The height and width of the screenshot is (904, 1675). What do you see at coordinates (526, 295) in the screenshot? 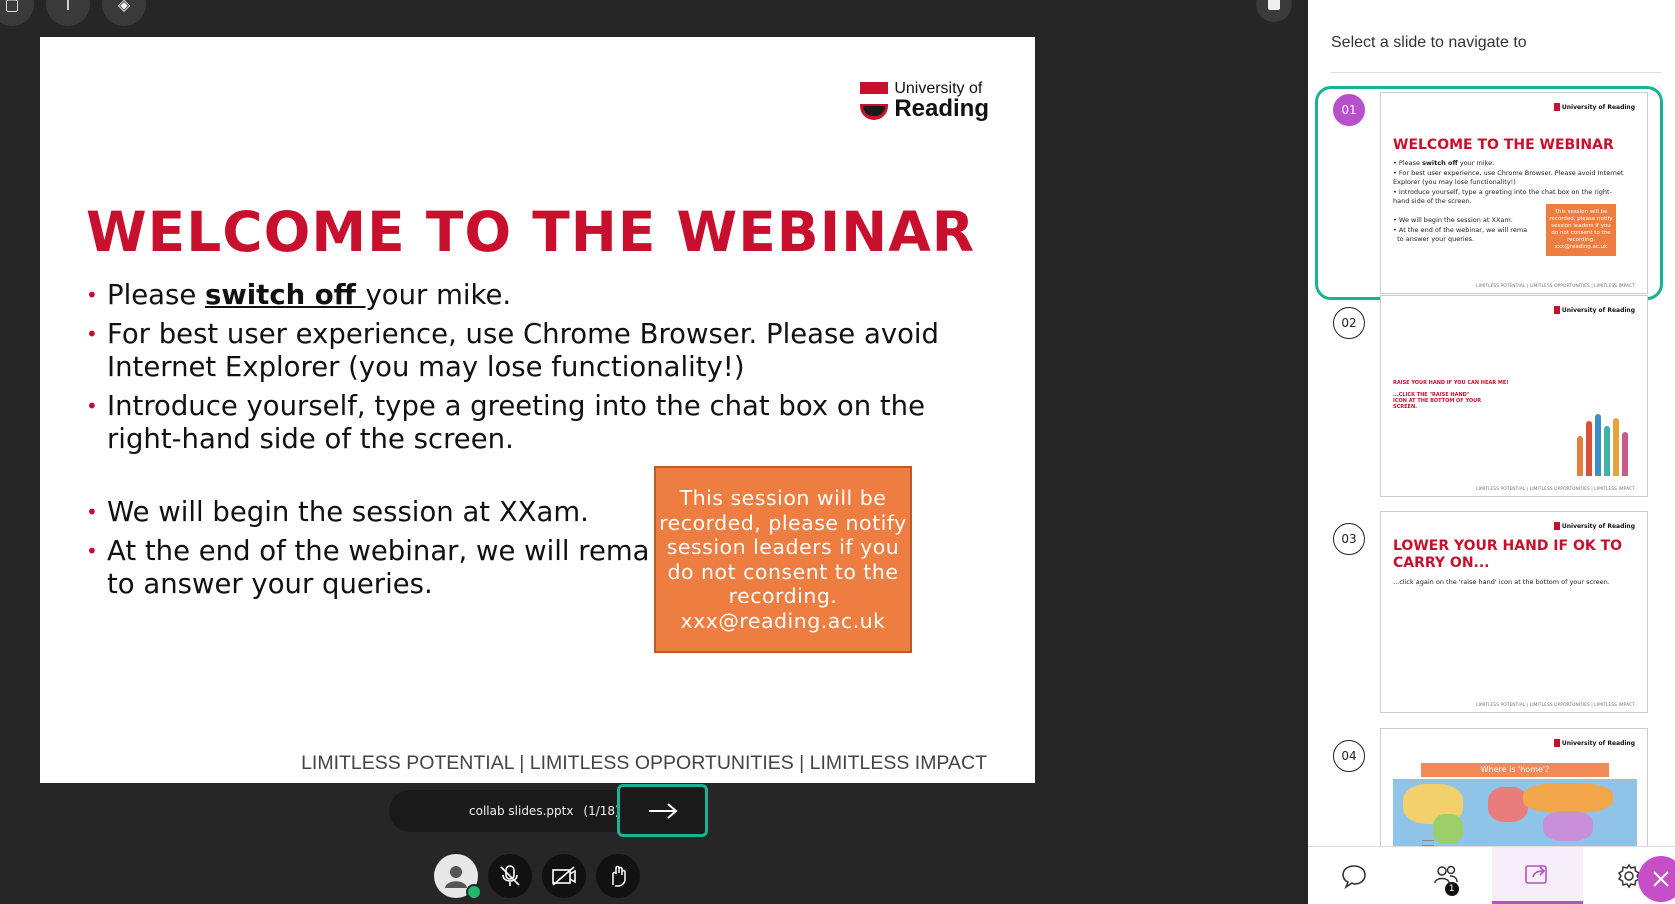
I see `bullet-item: Please switch off your mike.` at bounding box center [526, 295].